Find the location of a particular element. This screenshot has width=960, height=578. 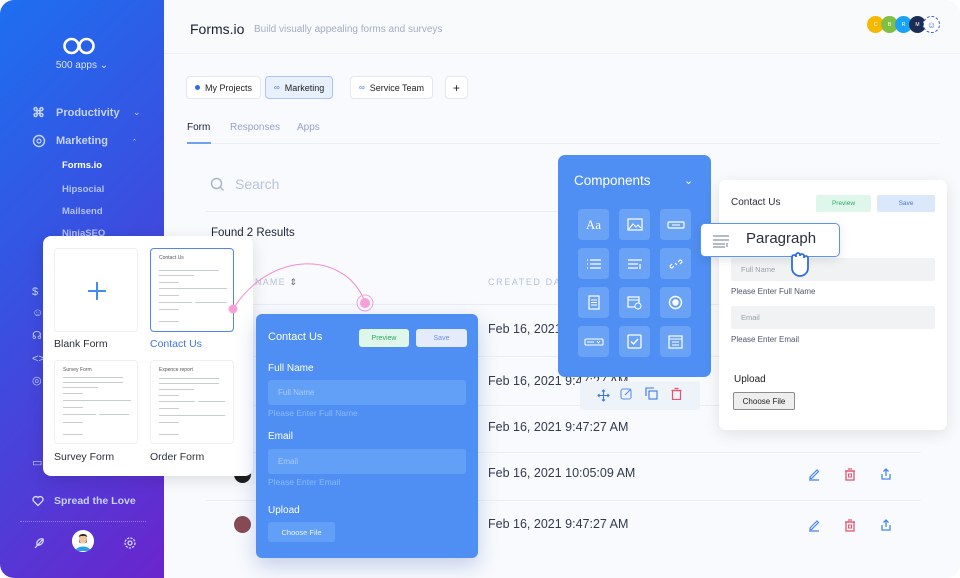

sidebar-item-productivity: ⌘ Productivity is located at coordinates (76, 113).